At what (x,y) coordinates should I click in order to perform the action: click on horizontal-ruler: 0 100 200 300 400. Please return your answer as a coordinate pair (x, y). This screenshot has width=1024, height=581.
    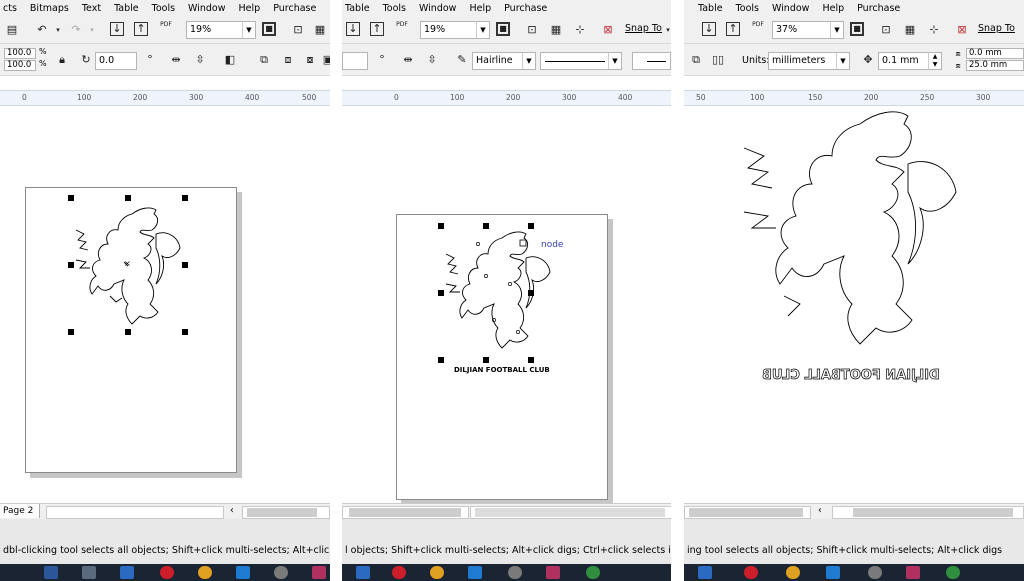
    Looking at the image, I should click on (506, 98).